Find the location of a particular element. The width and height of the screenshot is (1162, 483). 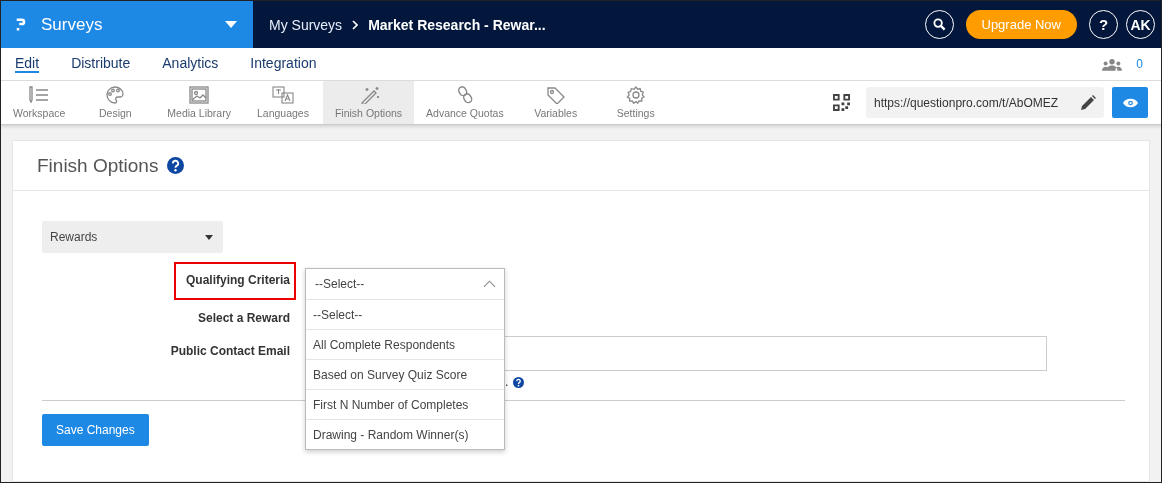

breadcrumb-item: My Surveys is located at coordinates (306, 24).